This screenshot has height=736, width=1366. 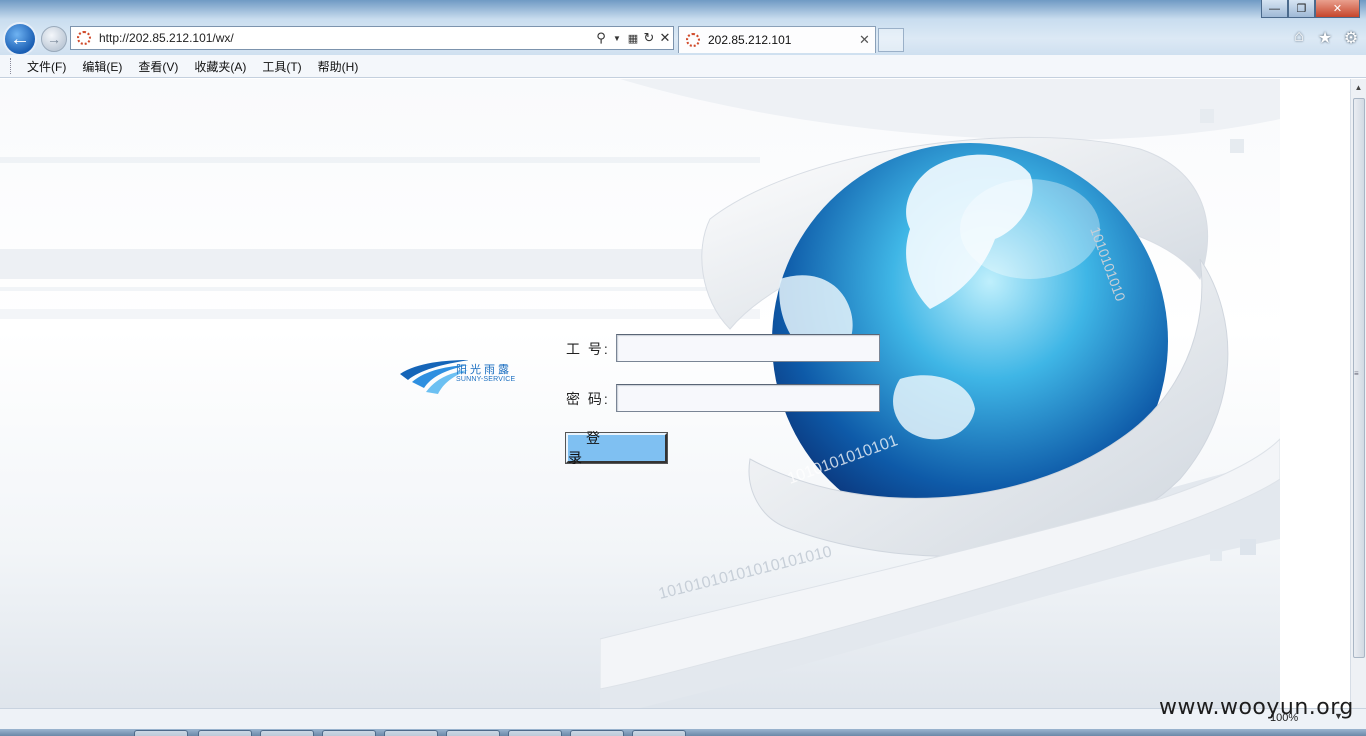 What do you see at coordinates (601, 38) in the screenshot?
I see `search-icon: ⚲` at bounding box center [601, 38].